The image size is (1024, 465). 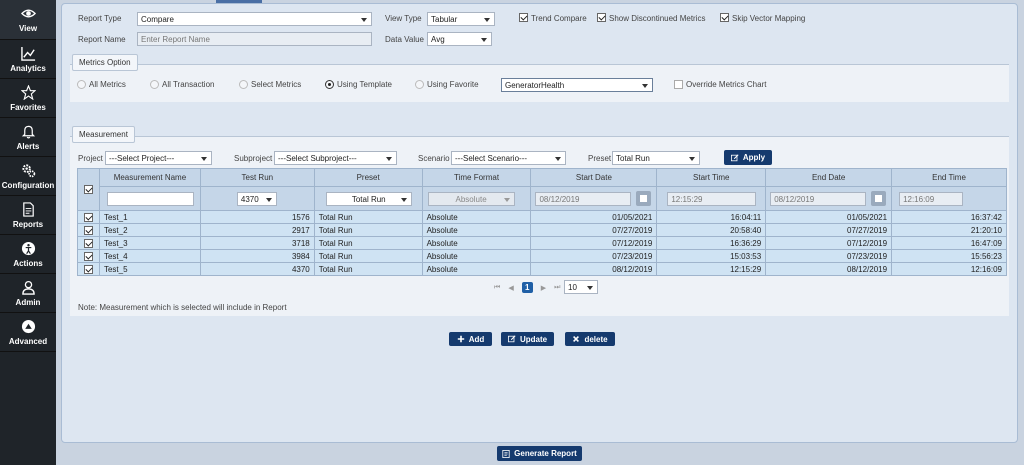 What do you see at coordinates (149, 177) in the screenshot?
I see `column-header: Measurement Name` at bounding box center [149, 177].